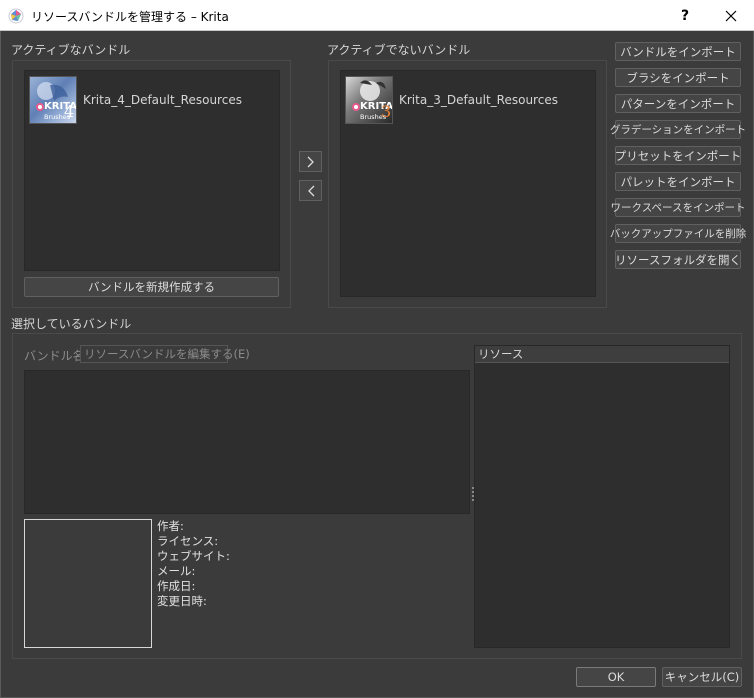 This screenshot has height=698, width=754. I want to click on help-button: ?, so click(685, 15).